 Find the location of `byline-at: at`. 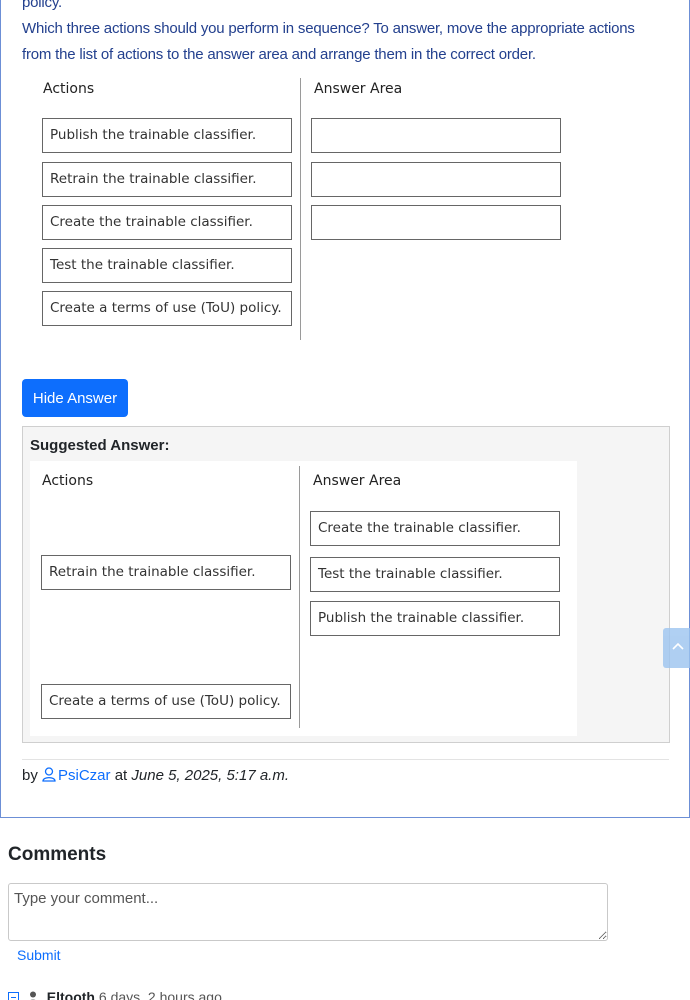

byline-at: at is located at coordinates (121, 775).